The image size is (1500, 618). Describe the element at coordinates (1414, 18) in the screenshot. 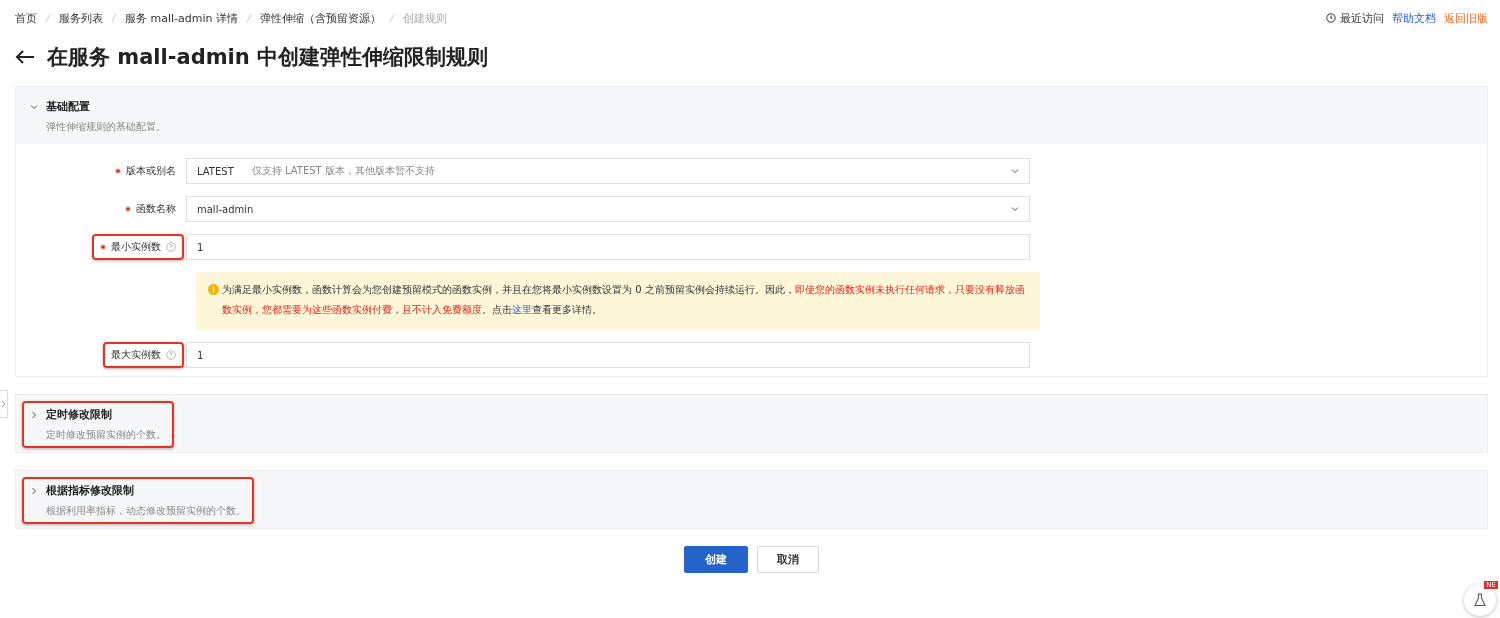

I see `help-docs-link: 帮助文档` at that location.